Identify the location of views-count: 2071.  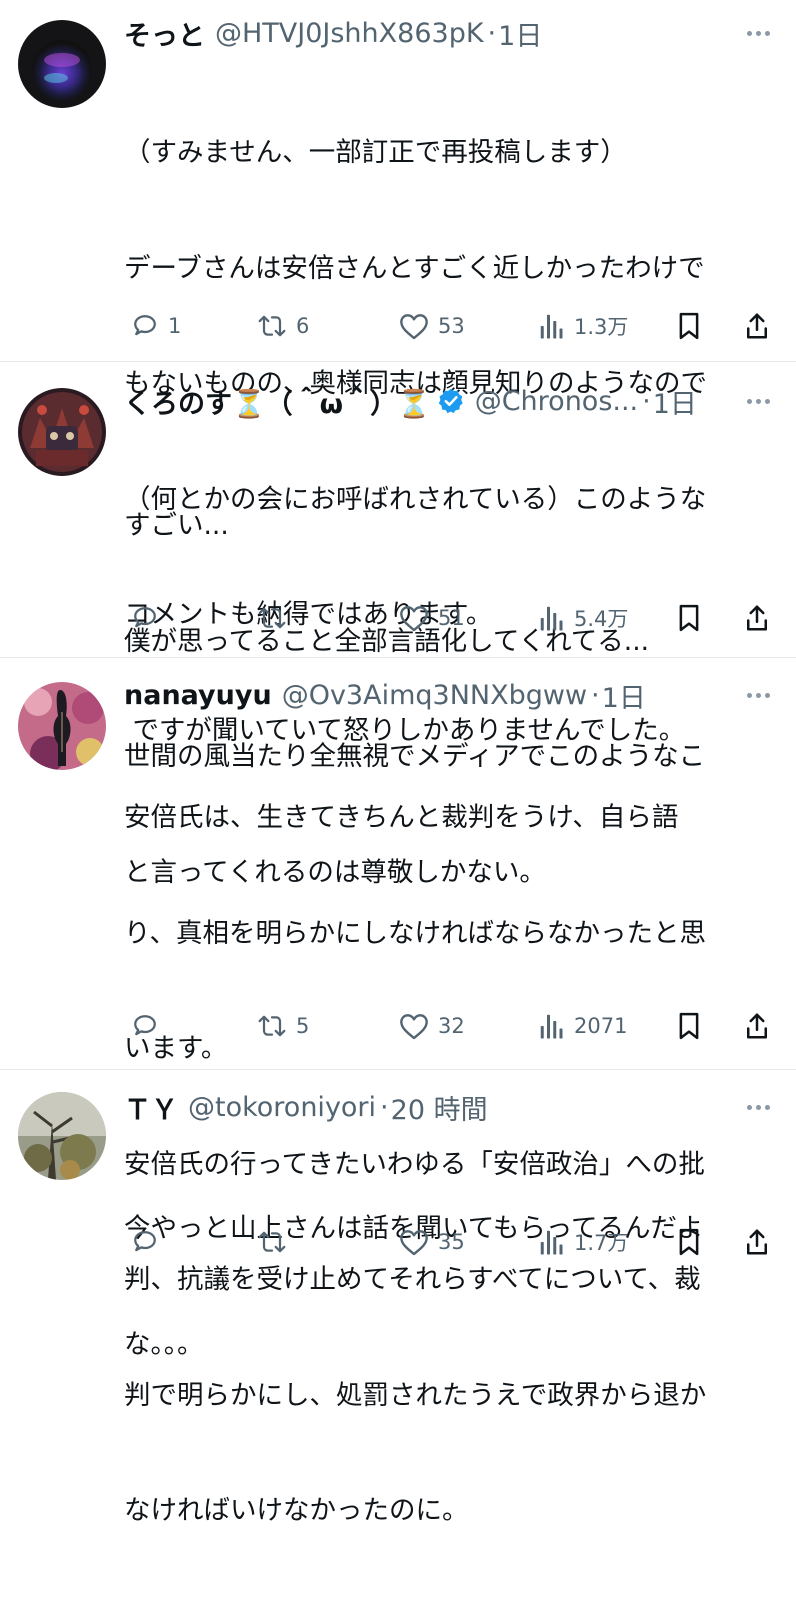
(601, 1026).